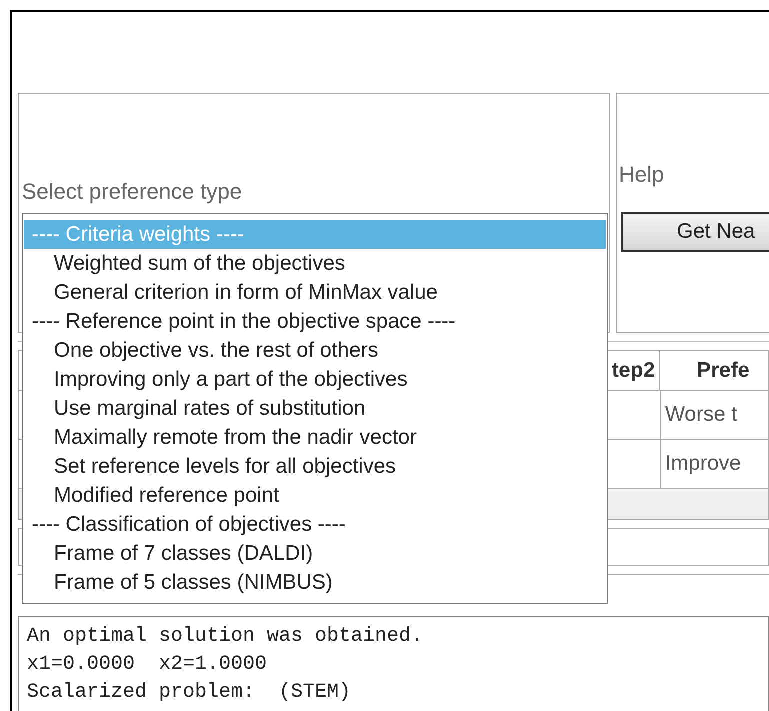 The image size is (769, 711). What do you see at coordinates (189, 693) in the screenshot?
I see `result-line: Scalarized problem: (STEM)` at bounding box center [189, 693].